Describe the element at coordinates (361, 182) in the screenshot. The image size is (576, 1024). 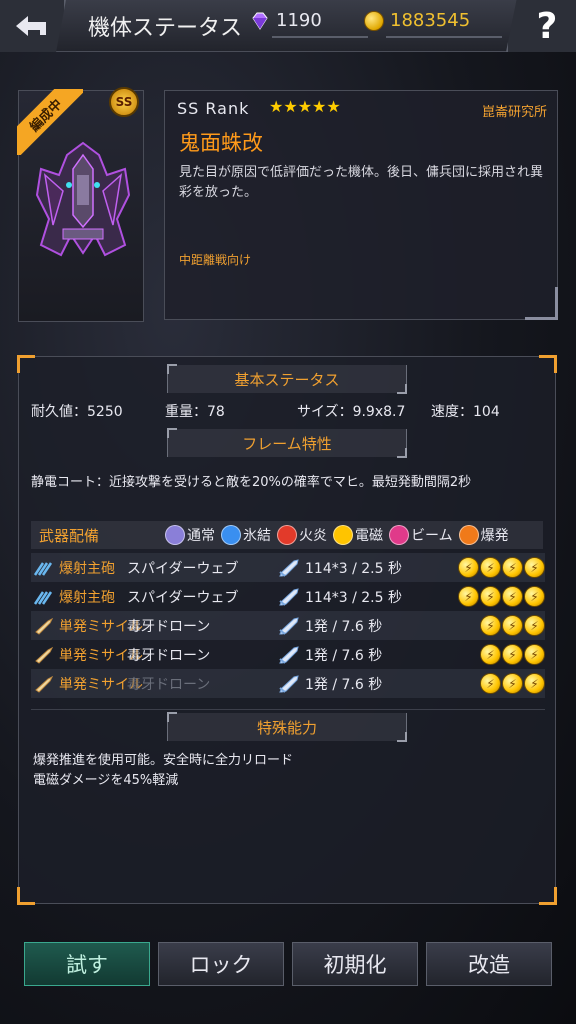
I see `ship-description: 見た目が原因で低評価だった機体。後日、傭兵団に採用され異彩を放った。` at that location.